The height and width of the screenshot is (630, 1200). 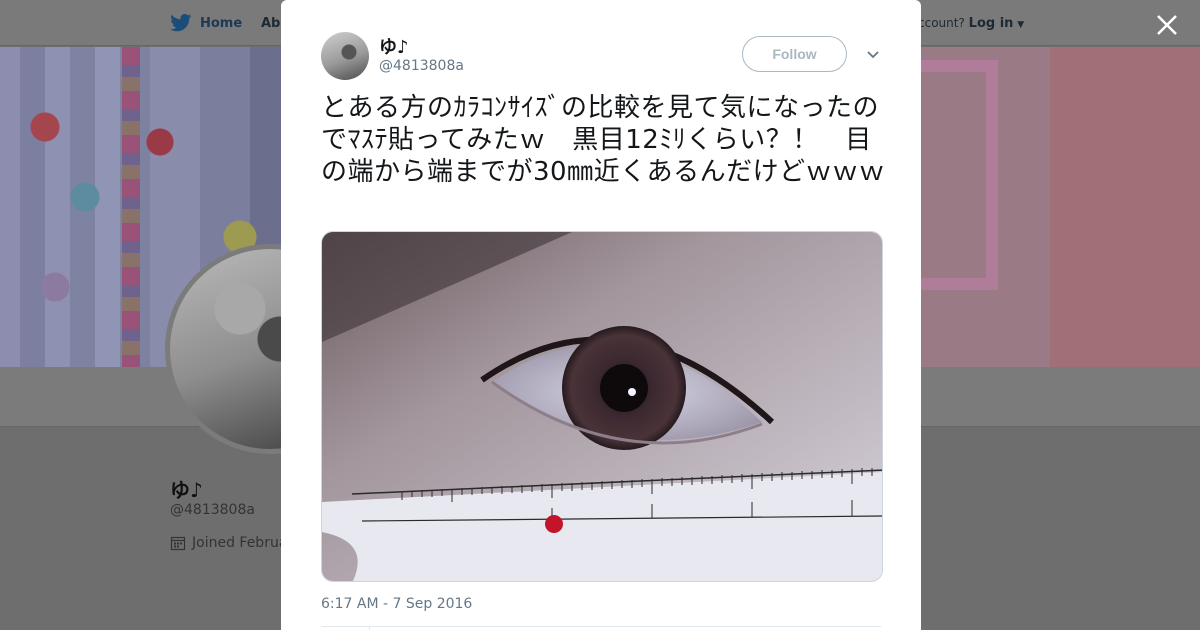 What do you see at coordinates (1167, 25) in the screenshot?
I see `close-icon` at bounding box center [1167, 25].